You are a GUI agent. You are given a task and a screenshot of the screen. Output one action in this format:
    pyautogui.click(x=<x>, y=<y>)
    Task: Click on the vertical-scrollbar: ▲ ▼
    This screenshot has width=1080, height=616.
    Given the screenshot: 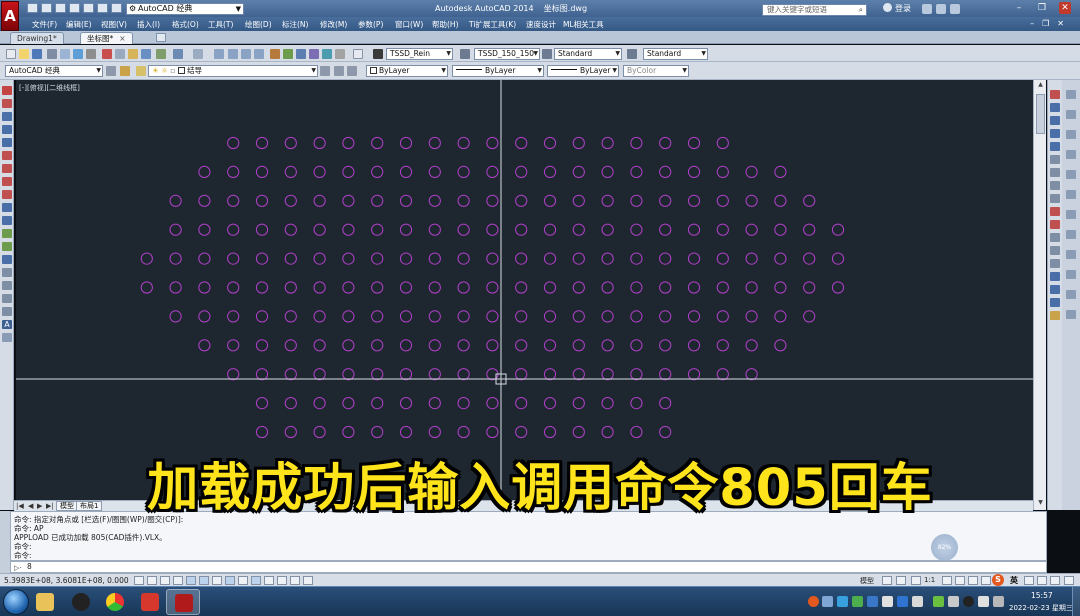 What is the action you would take?
    pyautogui.click(x=1039, y=295)
    